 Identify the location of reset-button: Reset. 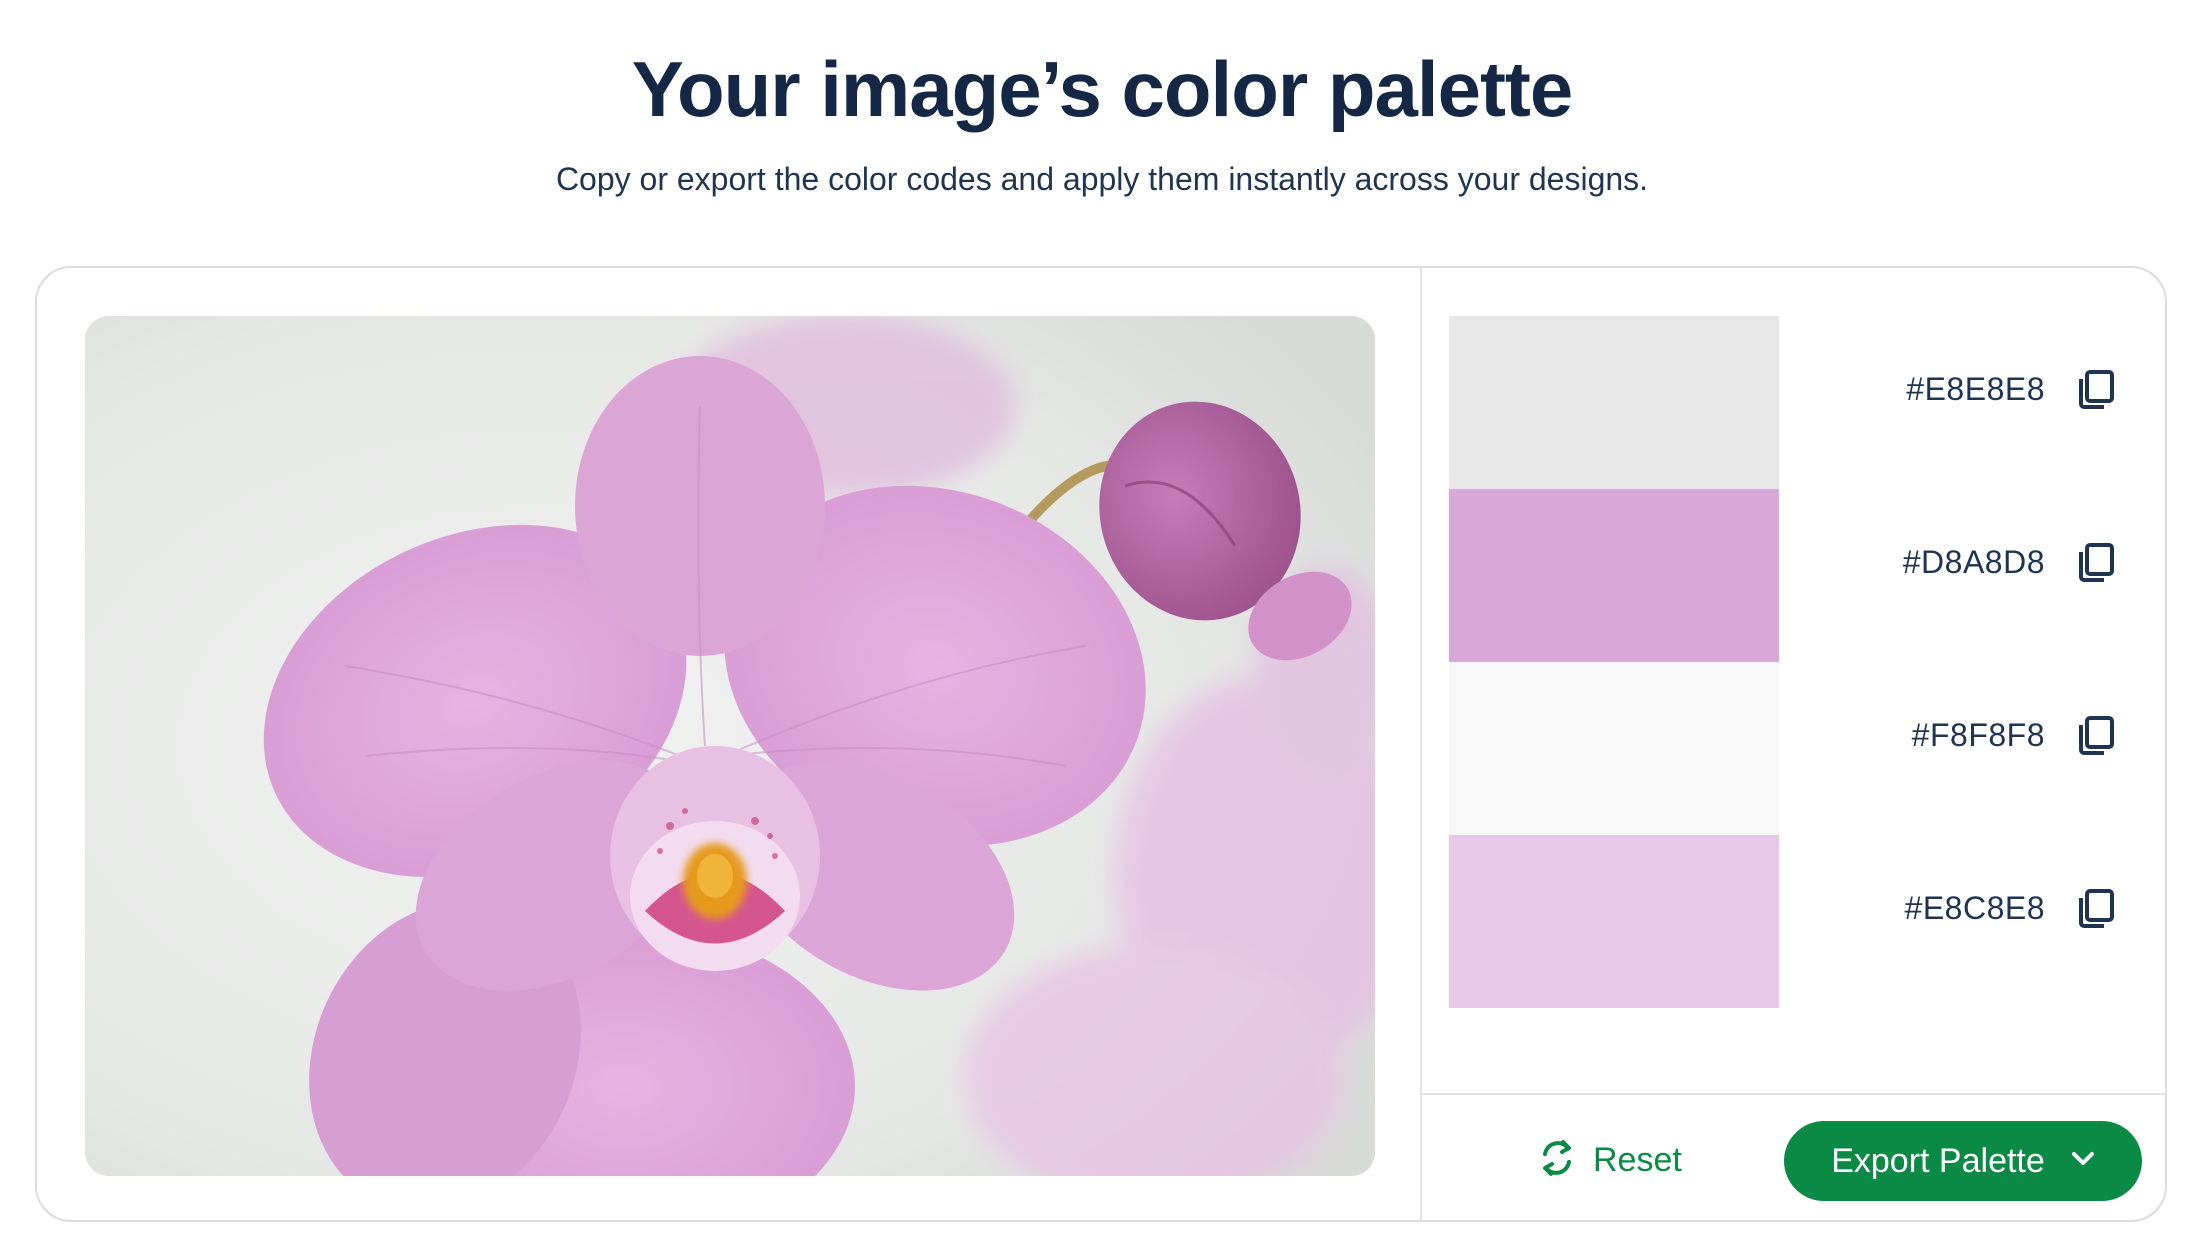
(1609, 1160).